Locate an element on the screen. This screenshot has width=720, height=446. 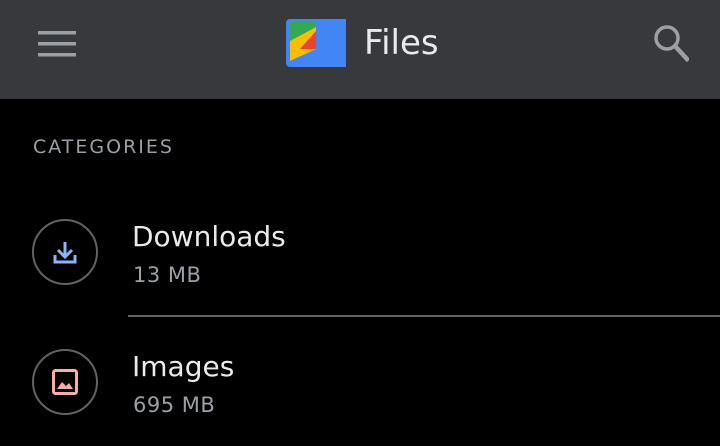
image-icon is located at coordinates (65, 382).